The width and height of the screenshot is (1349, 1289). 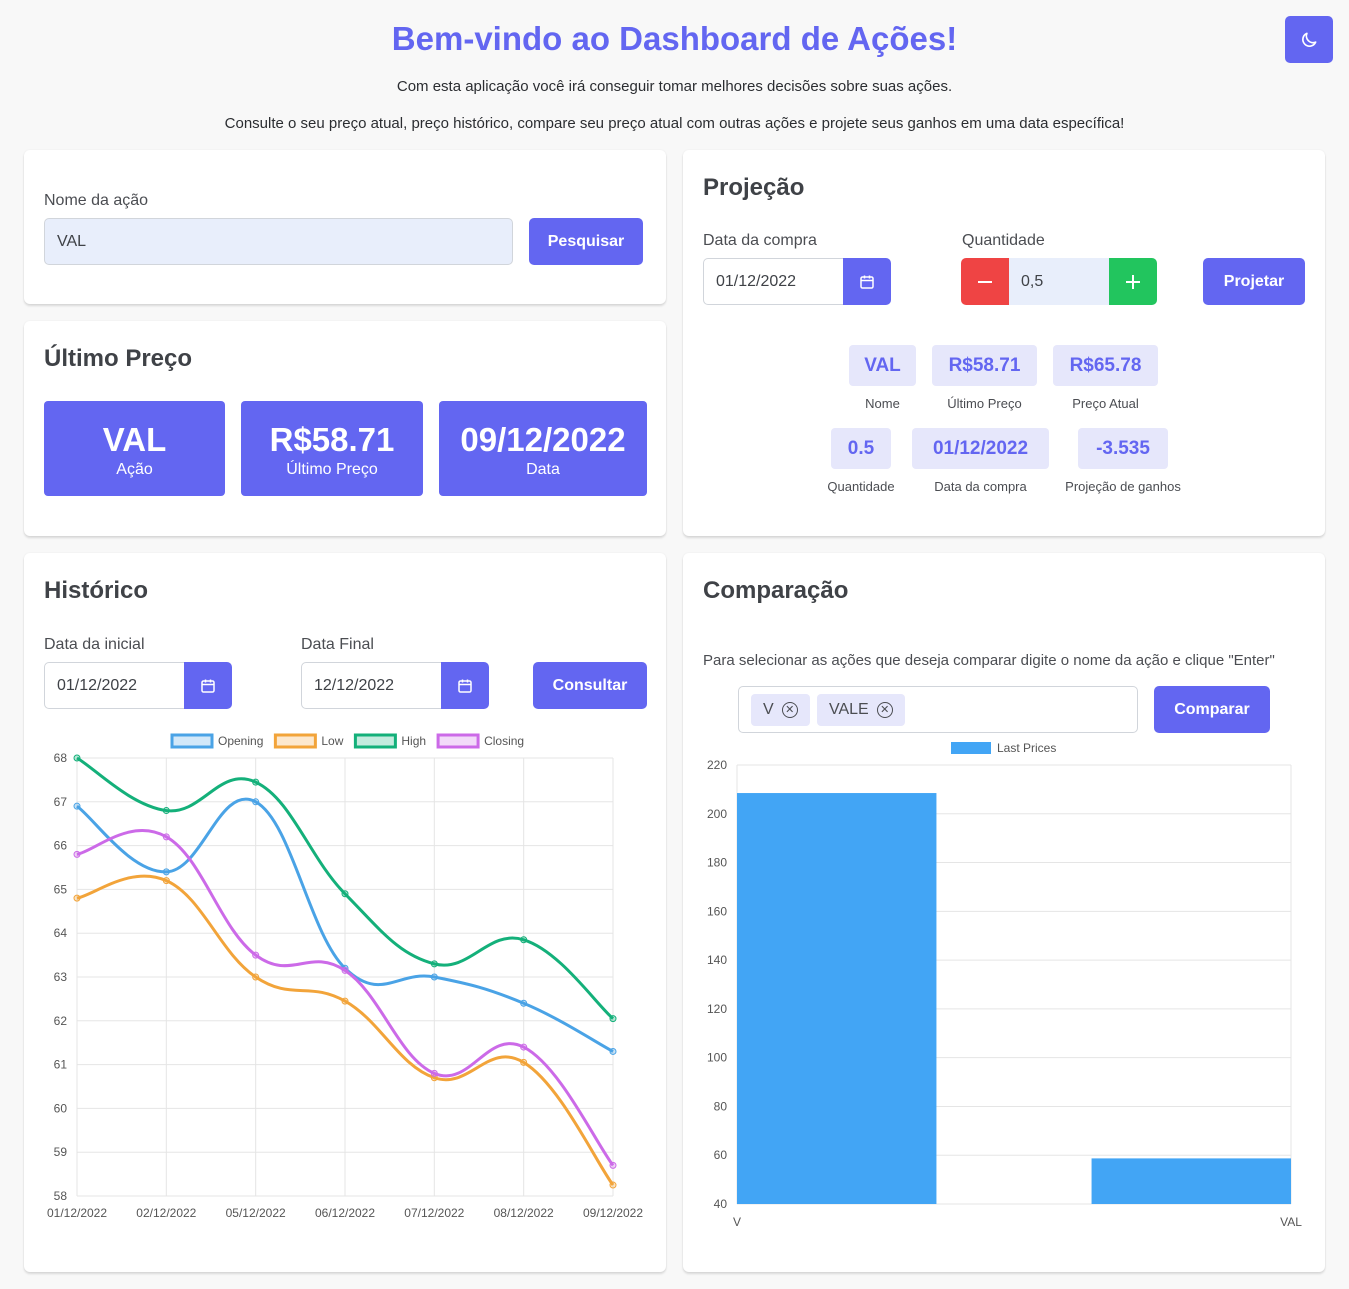 I want to click on y-tick-label: 140, so click(x=717, y=960).